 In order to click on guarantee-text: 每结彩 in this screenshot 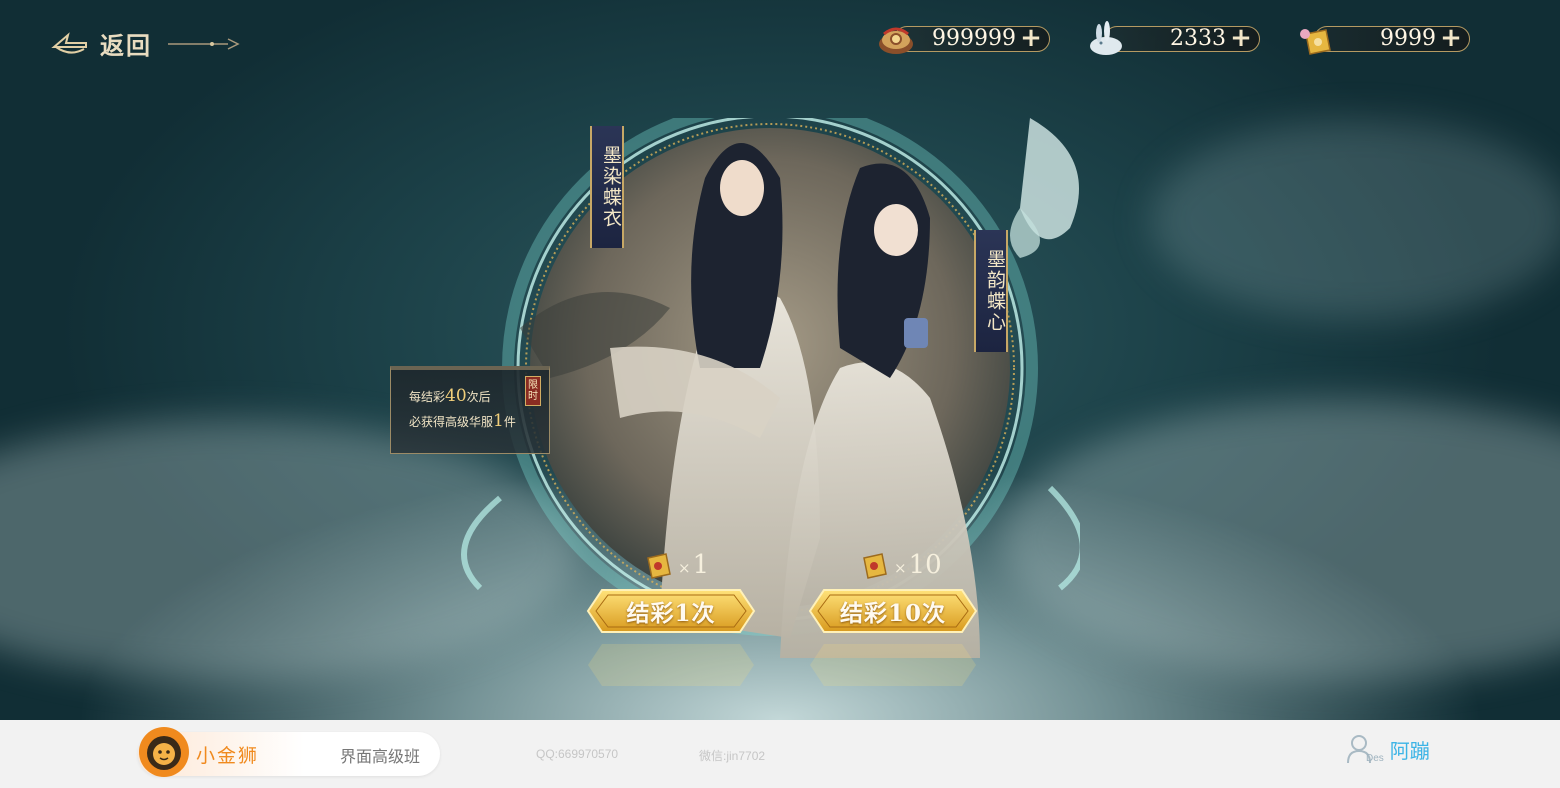, I will do `click(427, 397)`.